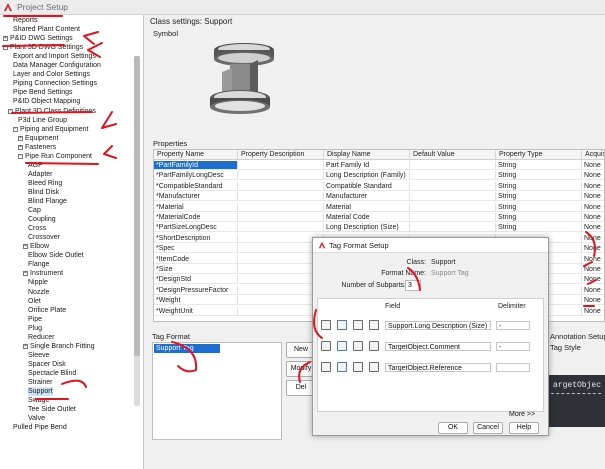  What do you see at coordinates (196, 259) in the screenshot?
I see `grid-cell: *ItemCode` at bounding box center [196, 259].